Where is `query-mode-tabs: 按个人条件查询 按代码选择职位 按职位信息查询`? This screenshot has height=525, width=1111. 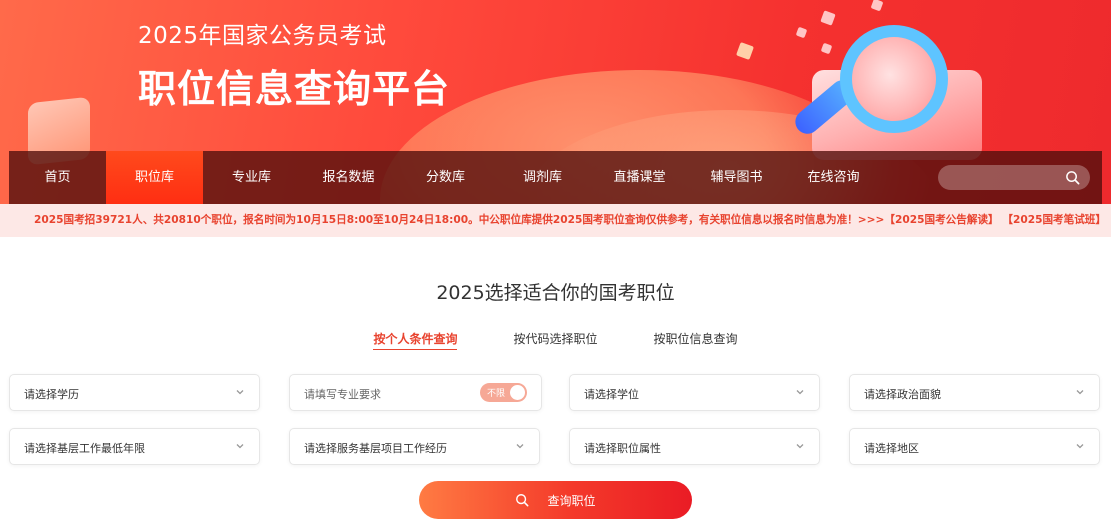
query-mode-tabs: 按个人条件查询 按代码选择职位 按职位信息查询 is located at coordinates (555, 340).